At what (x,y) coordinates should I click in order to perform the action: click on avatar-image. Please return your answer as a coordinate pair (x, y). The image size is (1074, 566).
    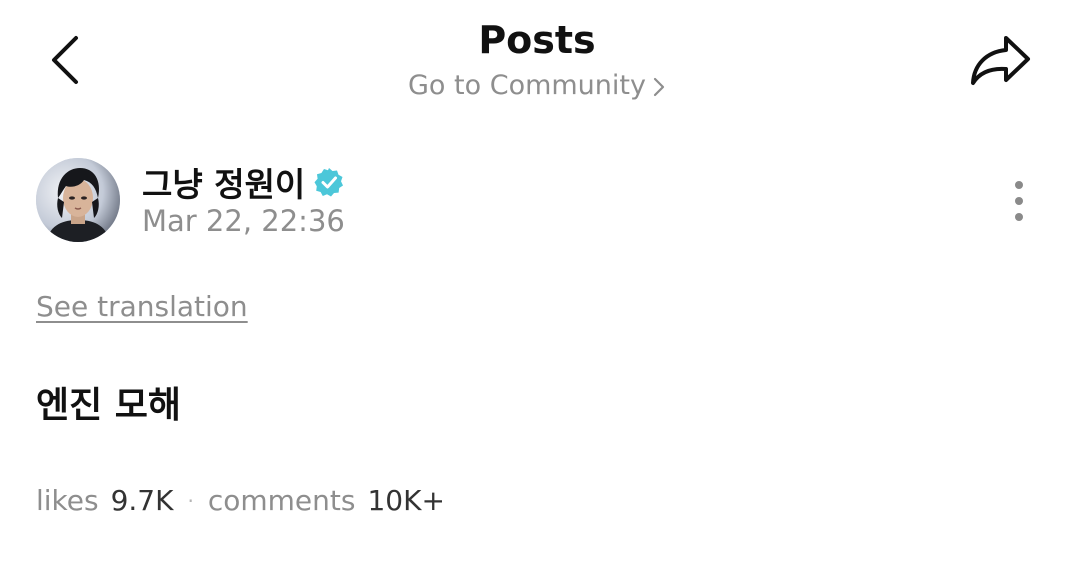
    Looking at the image, I should click on (78, 200).